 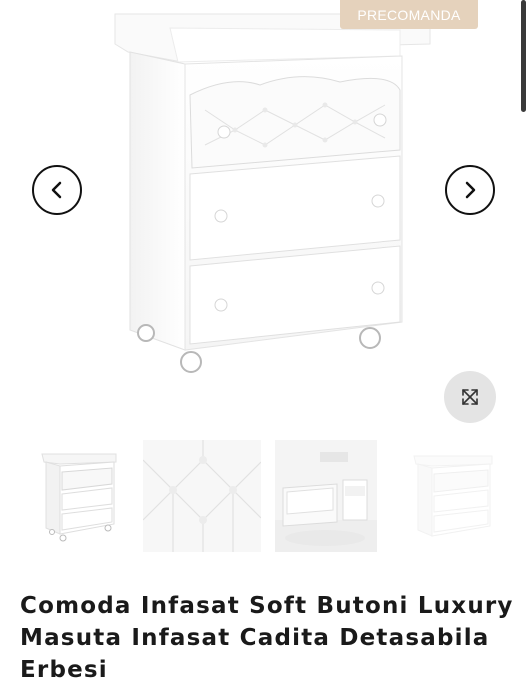 What do you see at coordinates (326, 496) in the screenshot?
I see `thumbnail-room` at bounding box center [326, 496].